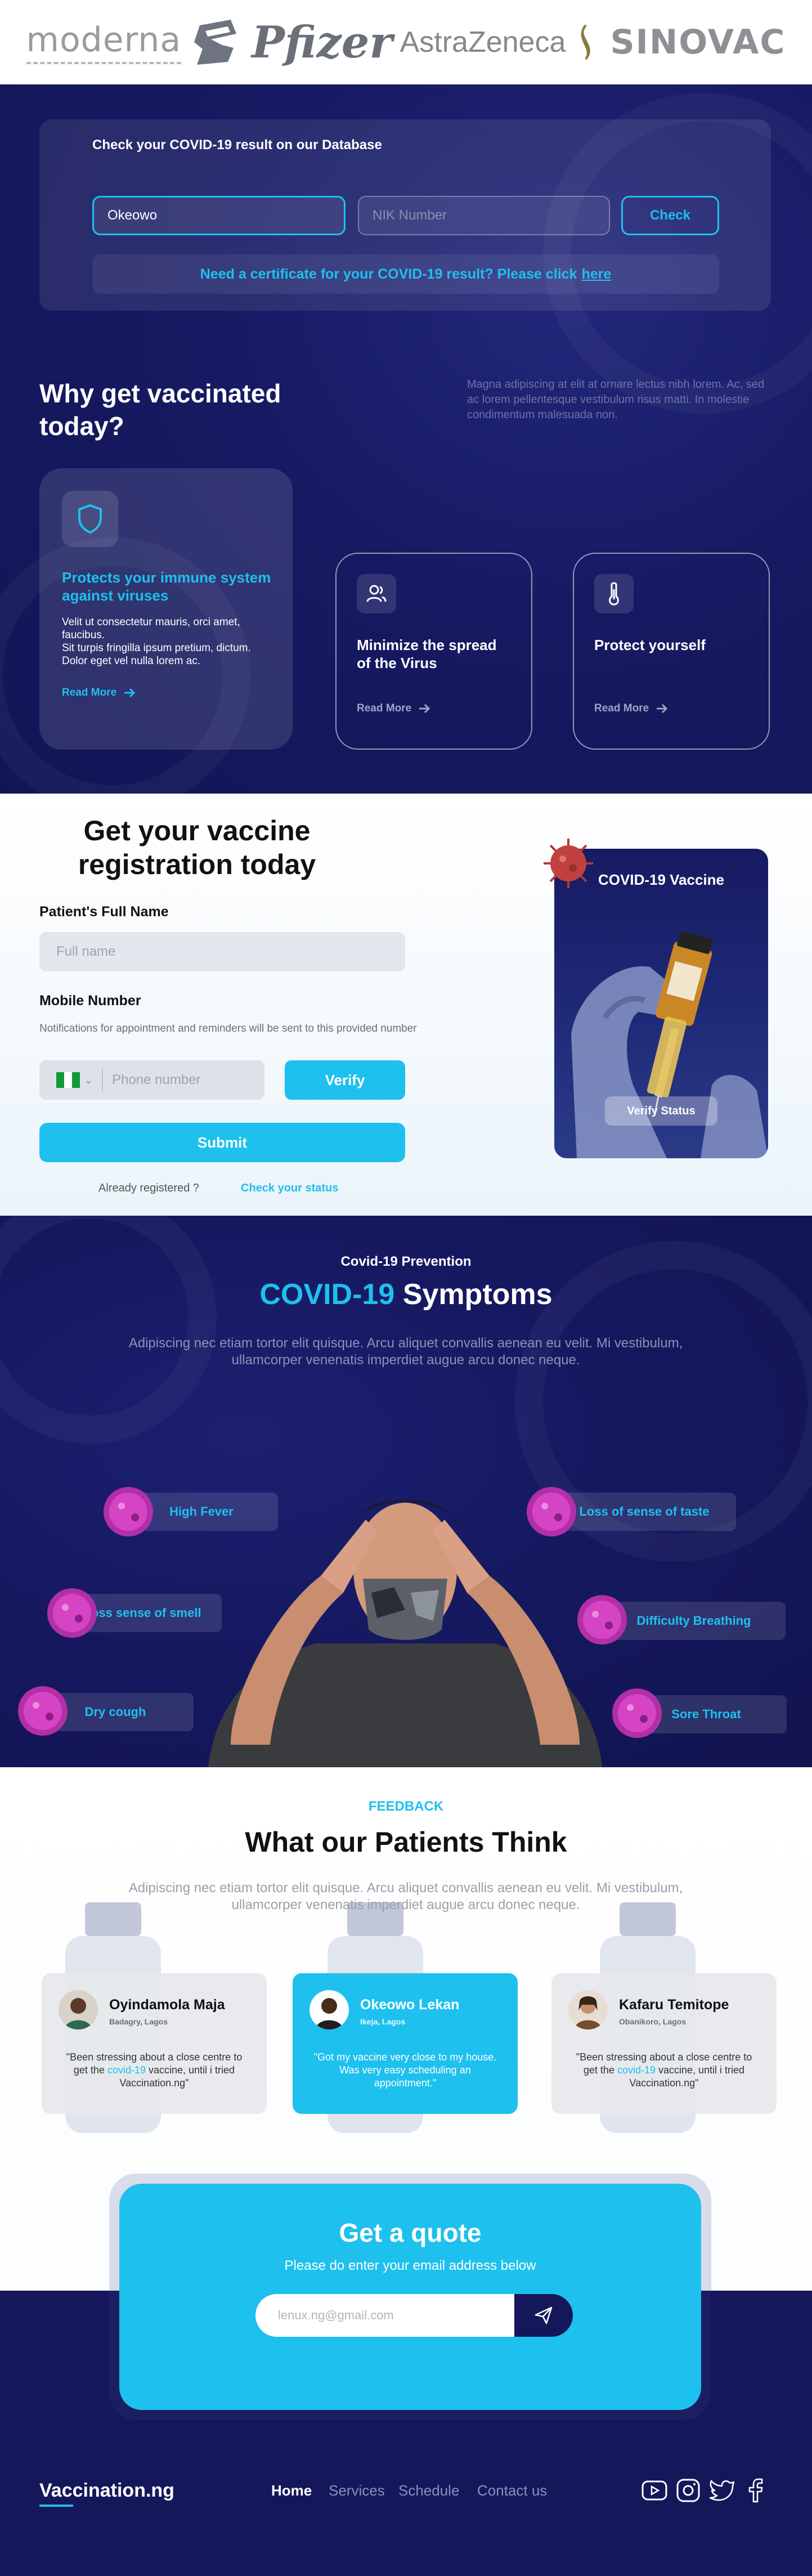  Describe the element at coordinates (88, 1080) in the screenshot. I see `chevron-down-icon: ⌄` at that location.